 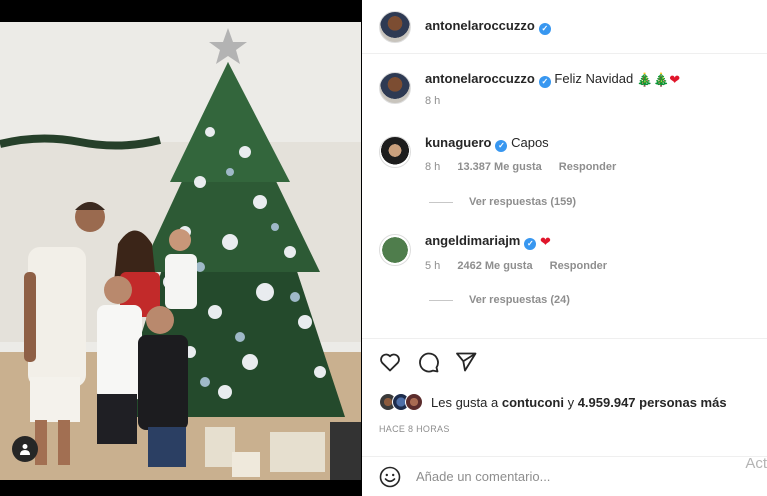 I want to click on liker-avatars, so click(x=401, y=402).